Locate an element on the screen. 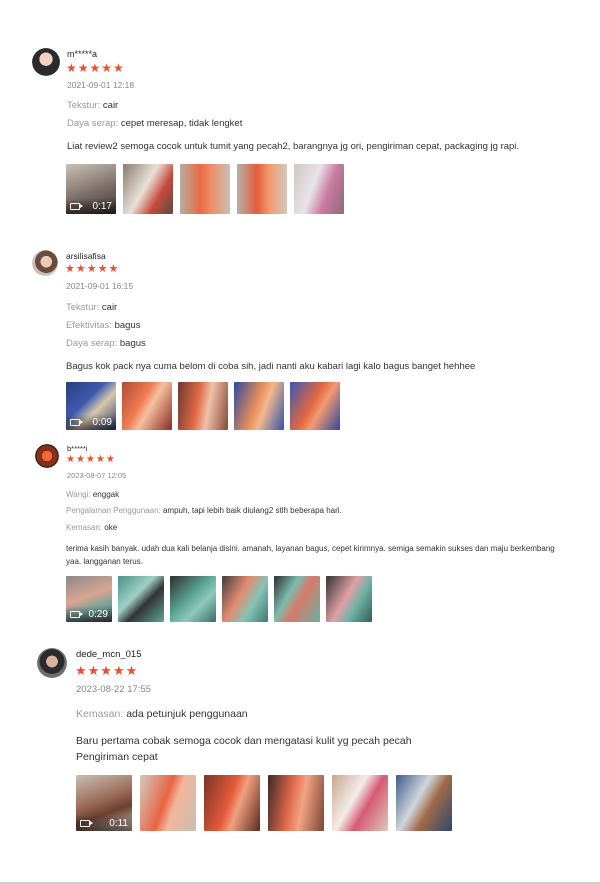 This screenshot has width=600, height=884. username: arsilisafisa is located at coordinates (86, 256).